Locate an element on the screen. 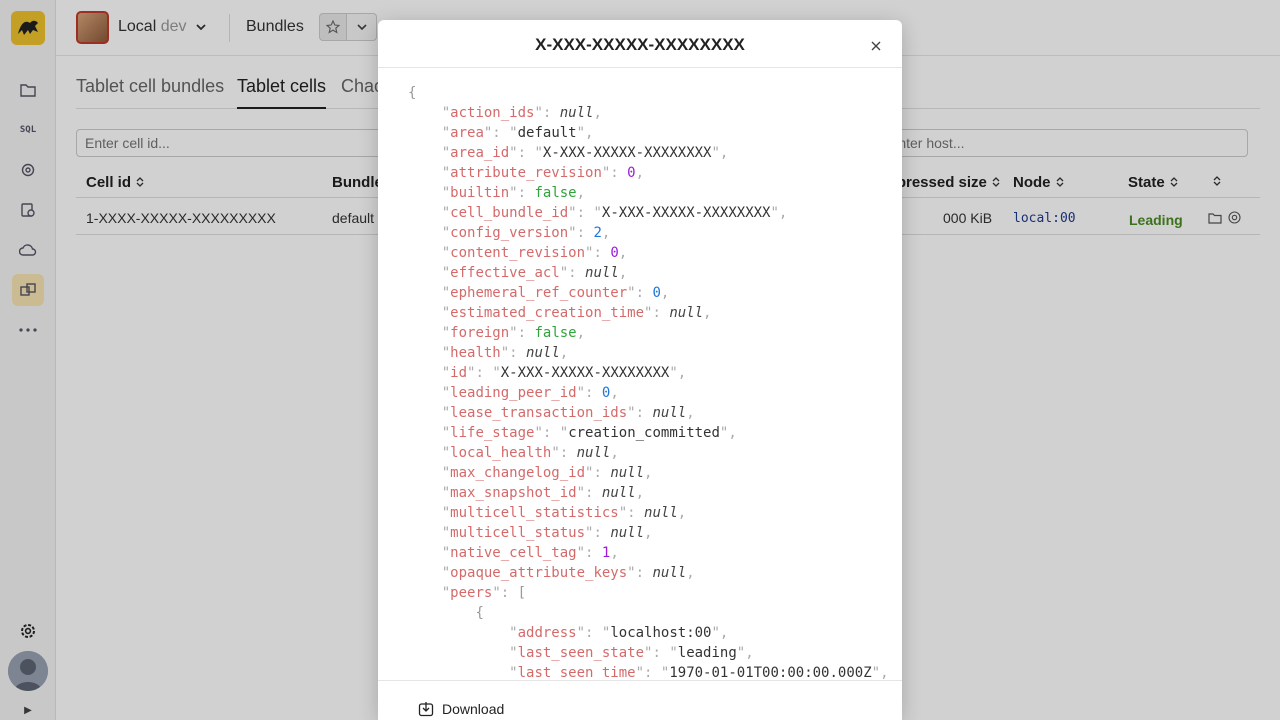 The width and height of the screenshot is (1280, 720). json-line: "area_id": "X-XXX-XXXXX-XXXXXXXX", is located at coordinates (585, 153).